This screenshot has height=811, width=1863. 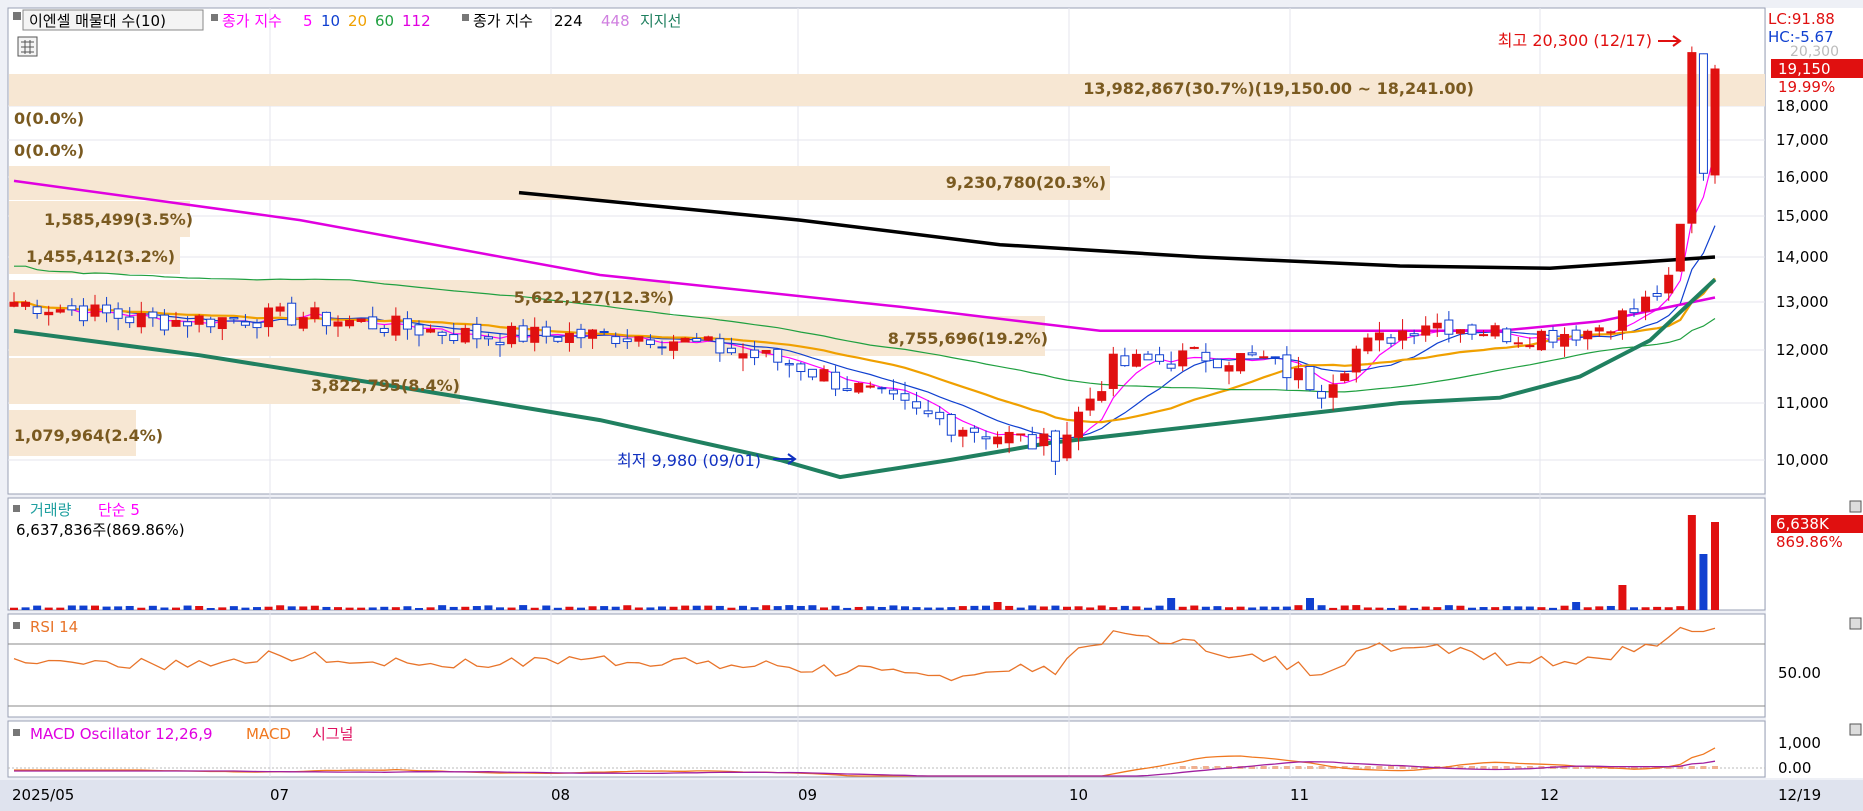 I want to click on ma-period-224: 224, so click(x=568, y=21).